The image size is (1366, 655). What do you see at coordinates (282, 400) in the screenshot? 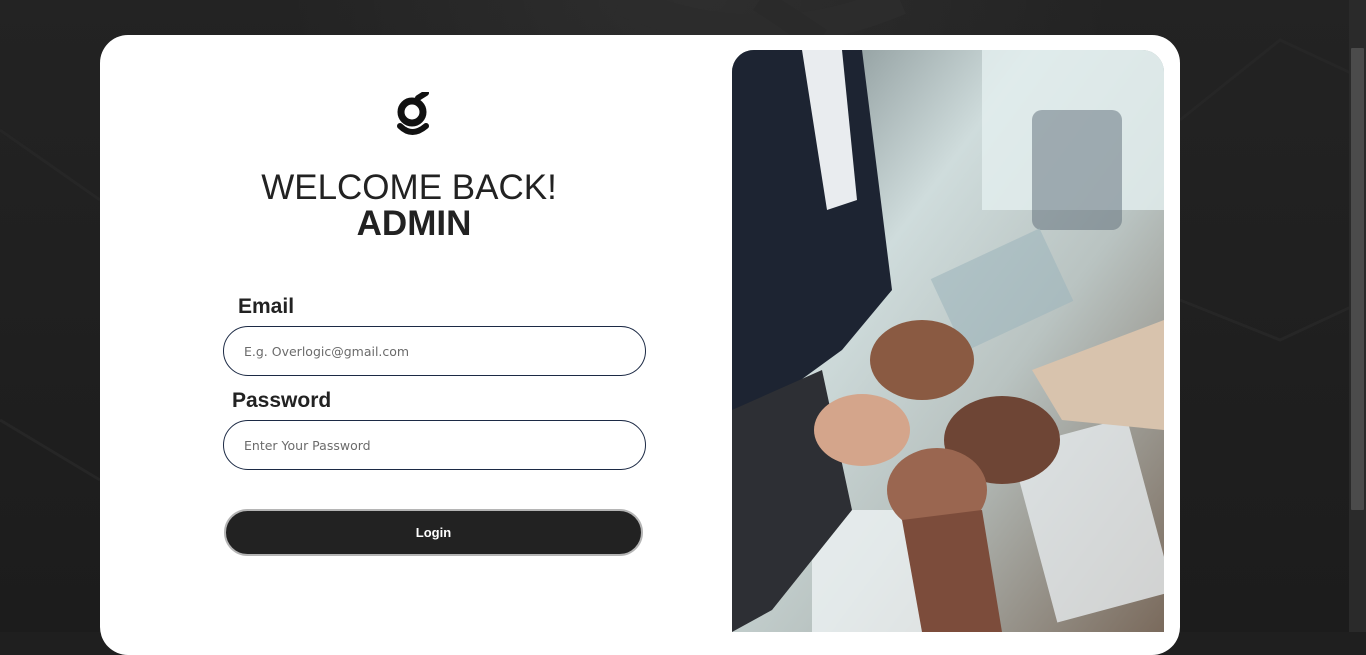
I see `password-label: Password` at bounding box center [282, 400].